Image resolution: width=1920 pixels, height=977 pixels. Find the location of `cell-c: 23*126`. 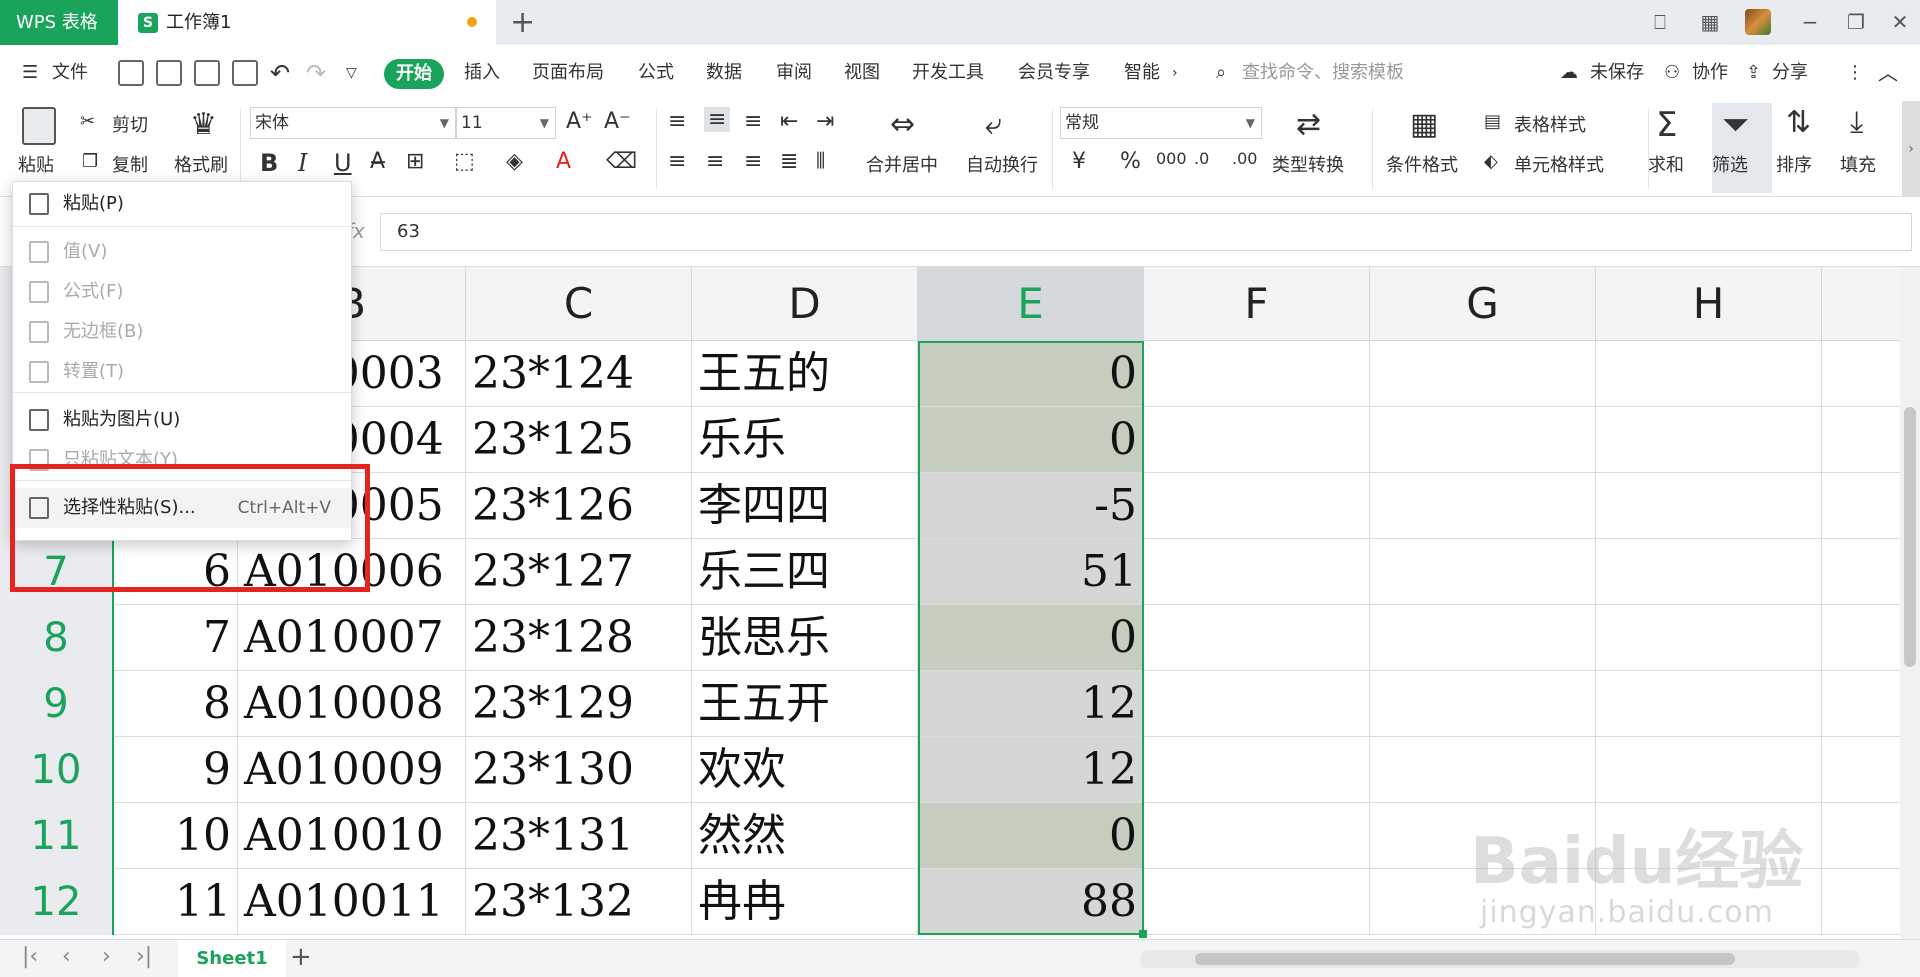

cell-c: 23*126 is located at coordinates (579, 506).